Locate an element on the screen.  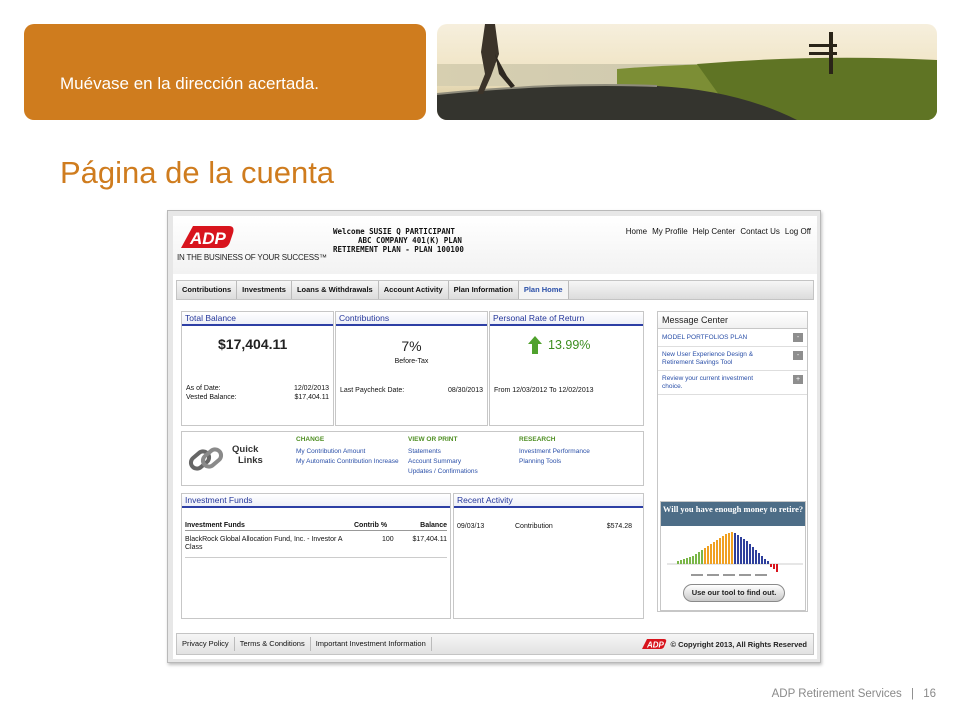
message-item: MODEL PORTFOLIOS PLAN - is located at coordinates (732, 338).